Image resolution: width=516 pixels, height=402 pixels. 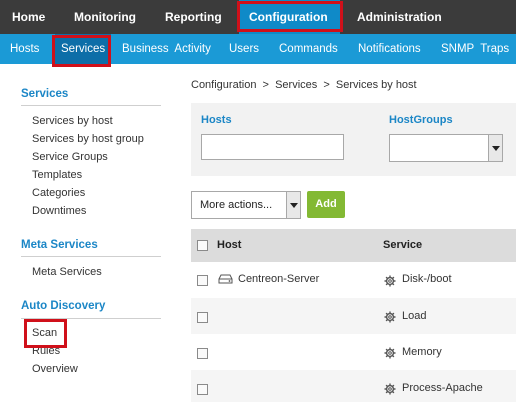 What do you see at coordinates (308, 49) in the screenshot?
I see `sub-nav-commands: Commands` at bounding box center [308, 49].